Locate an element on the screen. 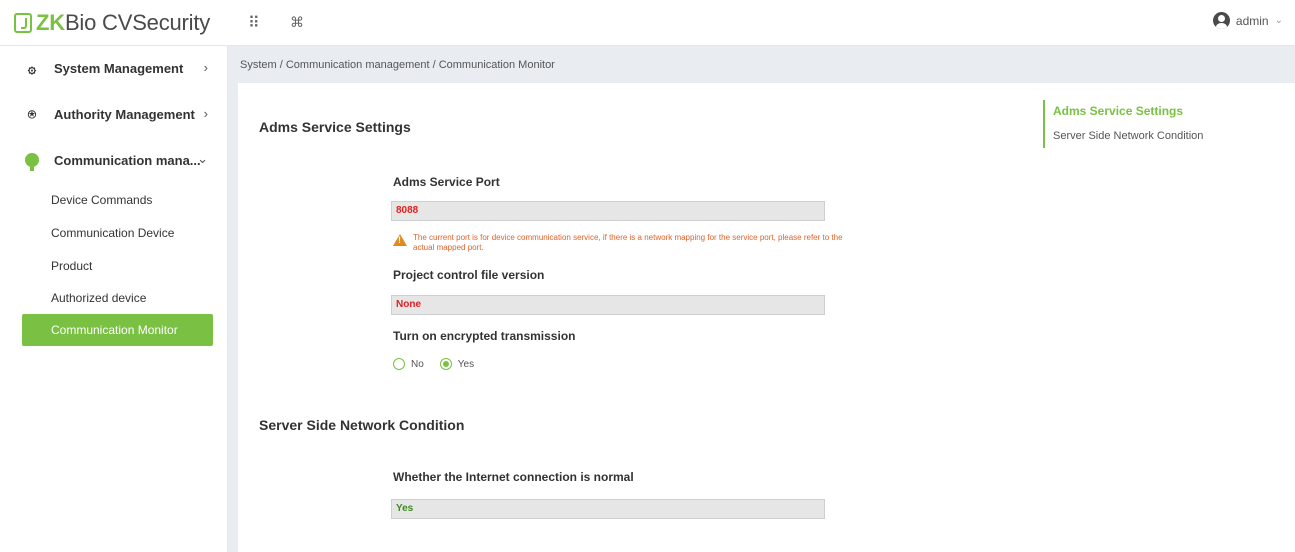 The width and height of the screenshot is (1295, 552). project-control-file-version-field: None is located at coordinates (608, 305).